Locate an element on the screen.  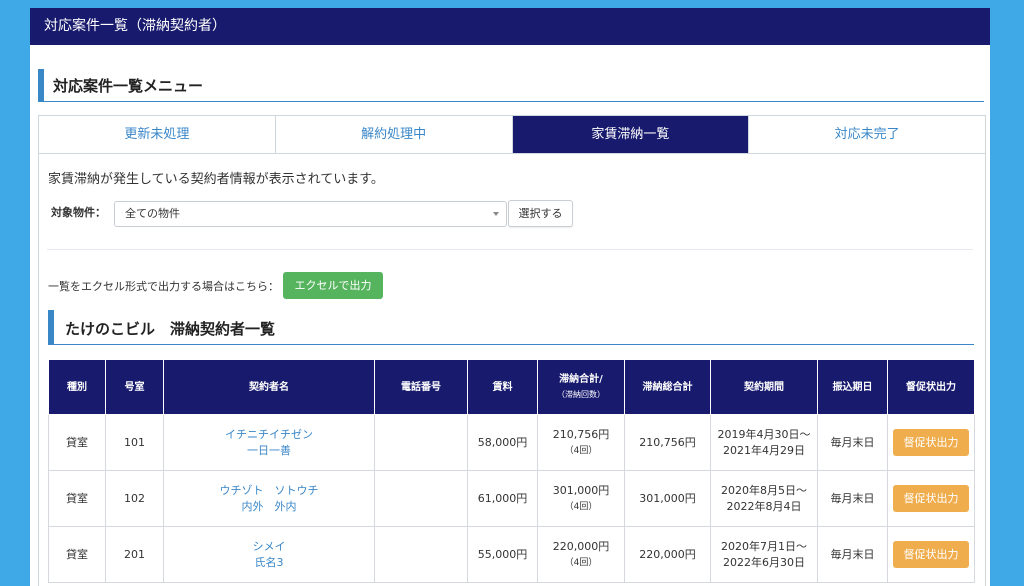
cell-room: 201 is located at coordinates (134, 554).